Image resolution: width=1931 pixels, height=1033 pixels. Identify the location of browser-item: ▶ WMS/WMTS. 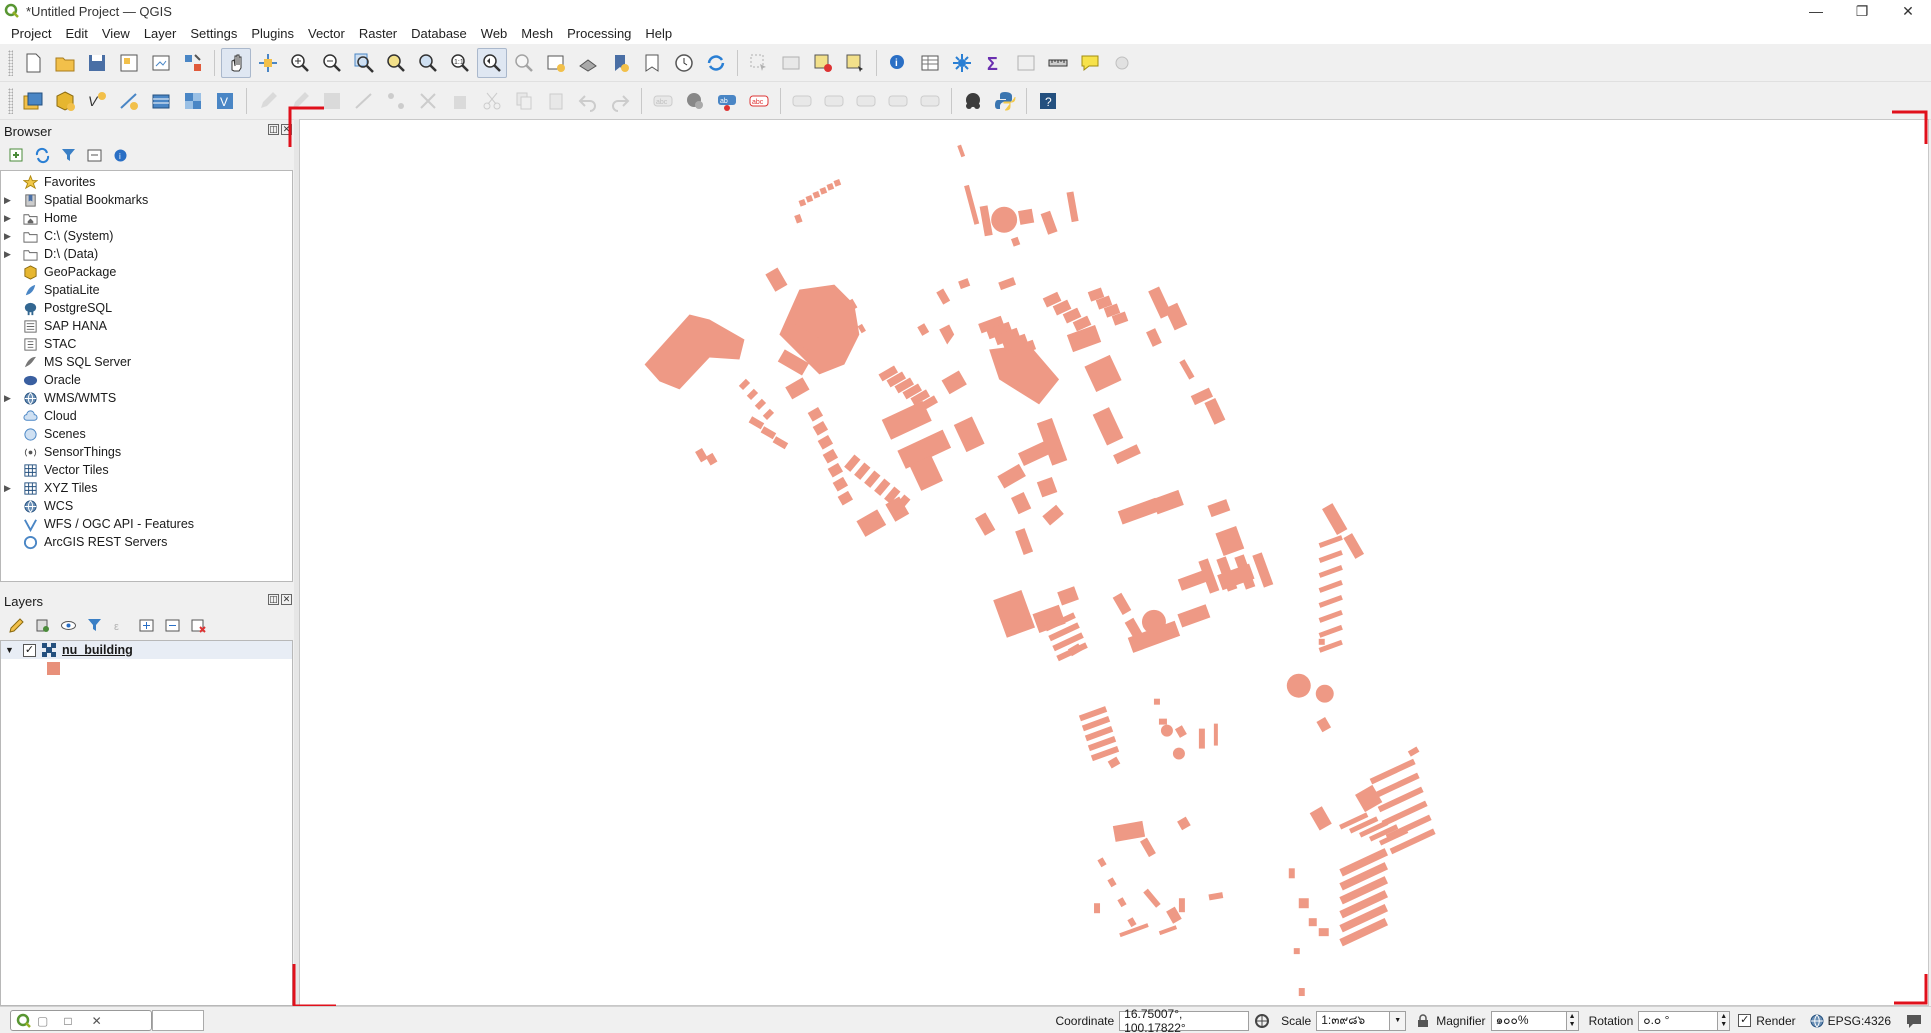
(146, 398).